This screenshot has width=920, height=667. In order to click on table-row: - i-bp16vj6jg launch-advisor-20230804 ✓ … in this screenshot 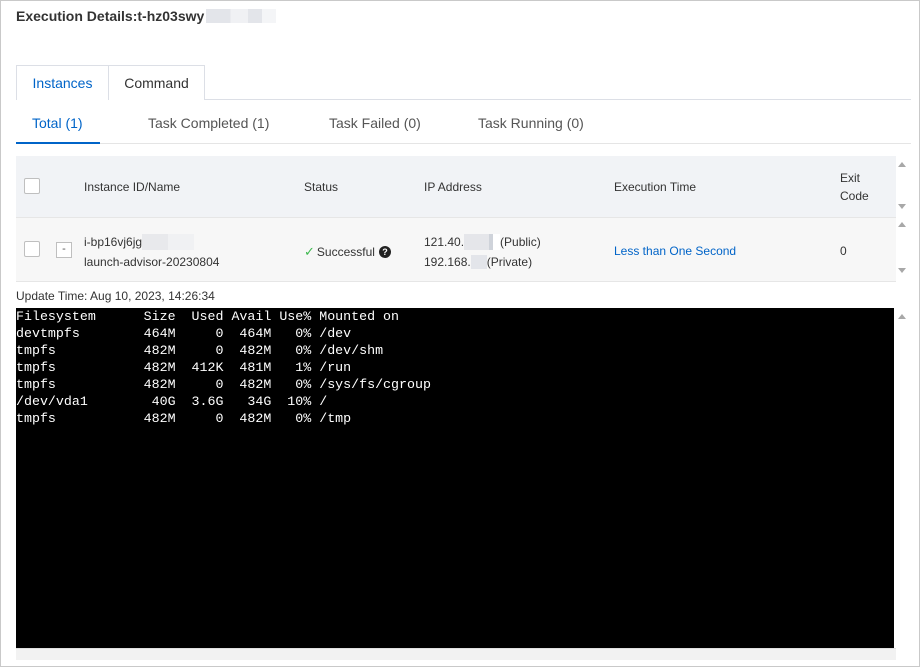, I will do `click(456, 249)`.